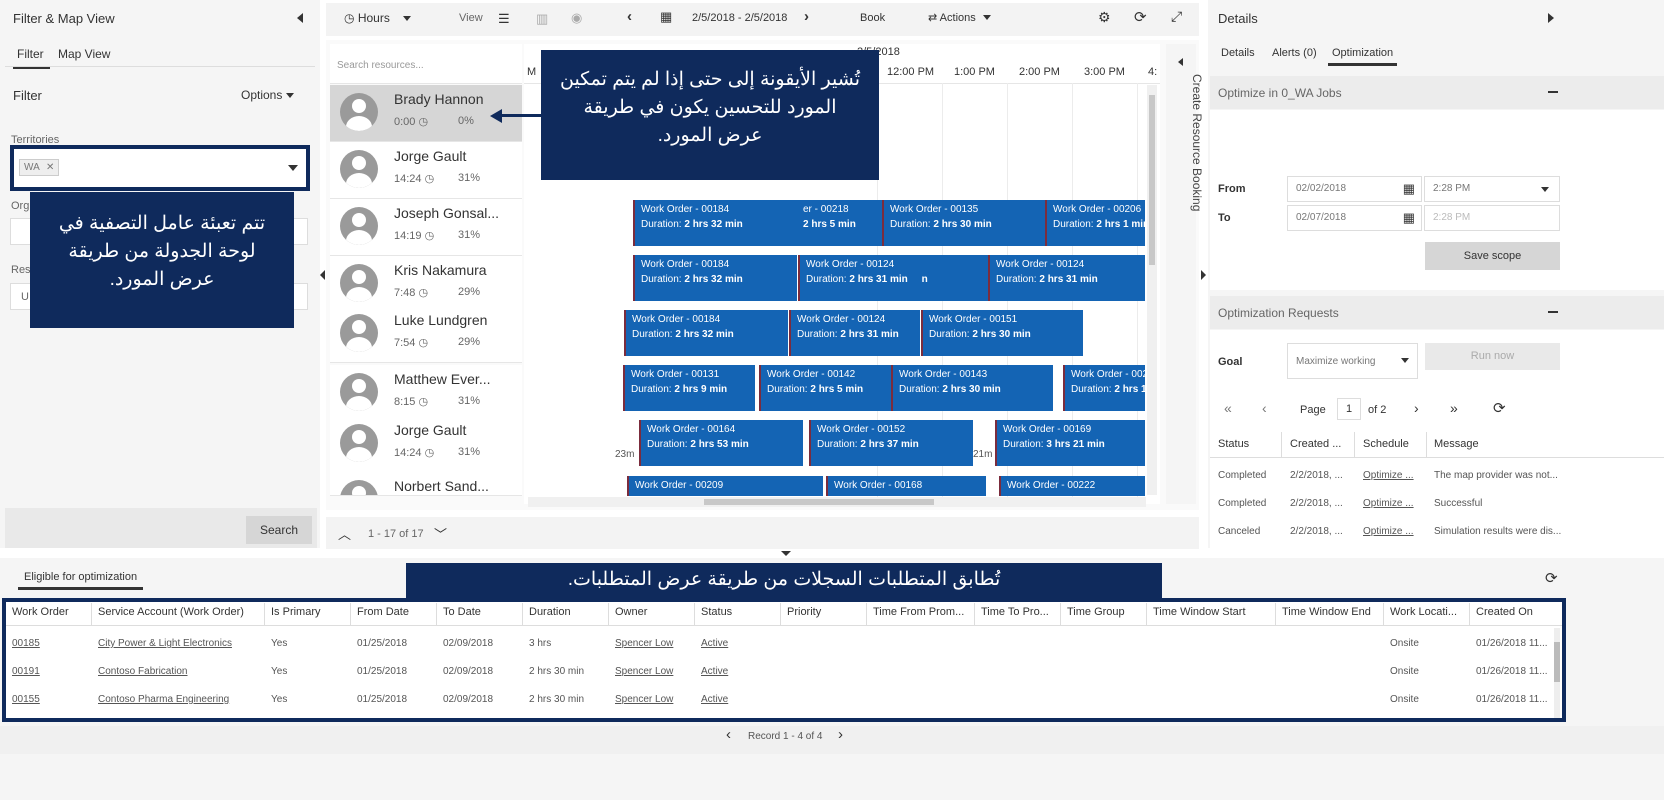 This screenshot has height=800, width=1664. Describe the element at coordinates (322, 275) in the screenshot. I see `panel-splitter-left` at that location.